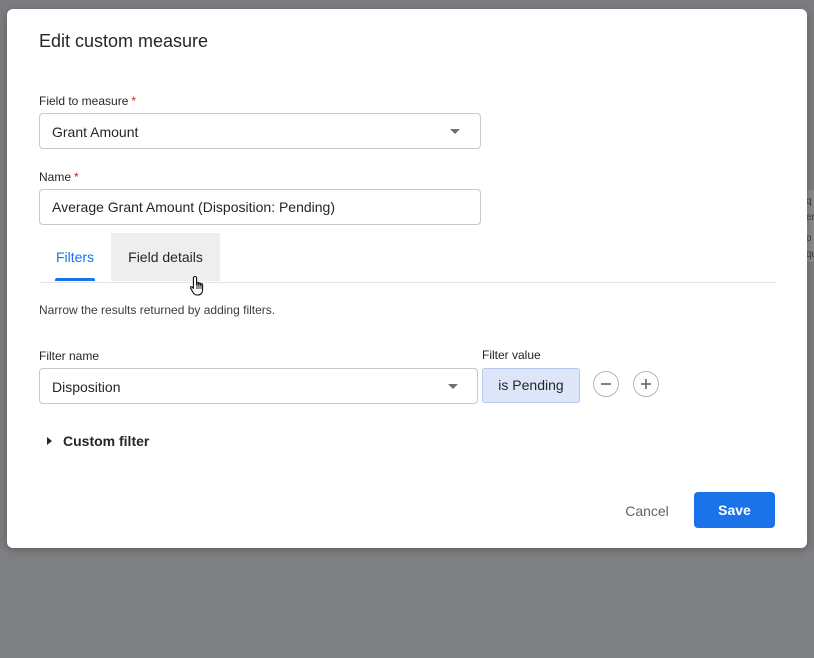 The width and height of the screenshot is (814, 658). I want to click on background-text: o, so click(809, 238).